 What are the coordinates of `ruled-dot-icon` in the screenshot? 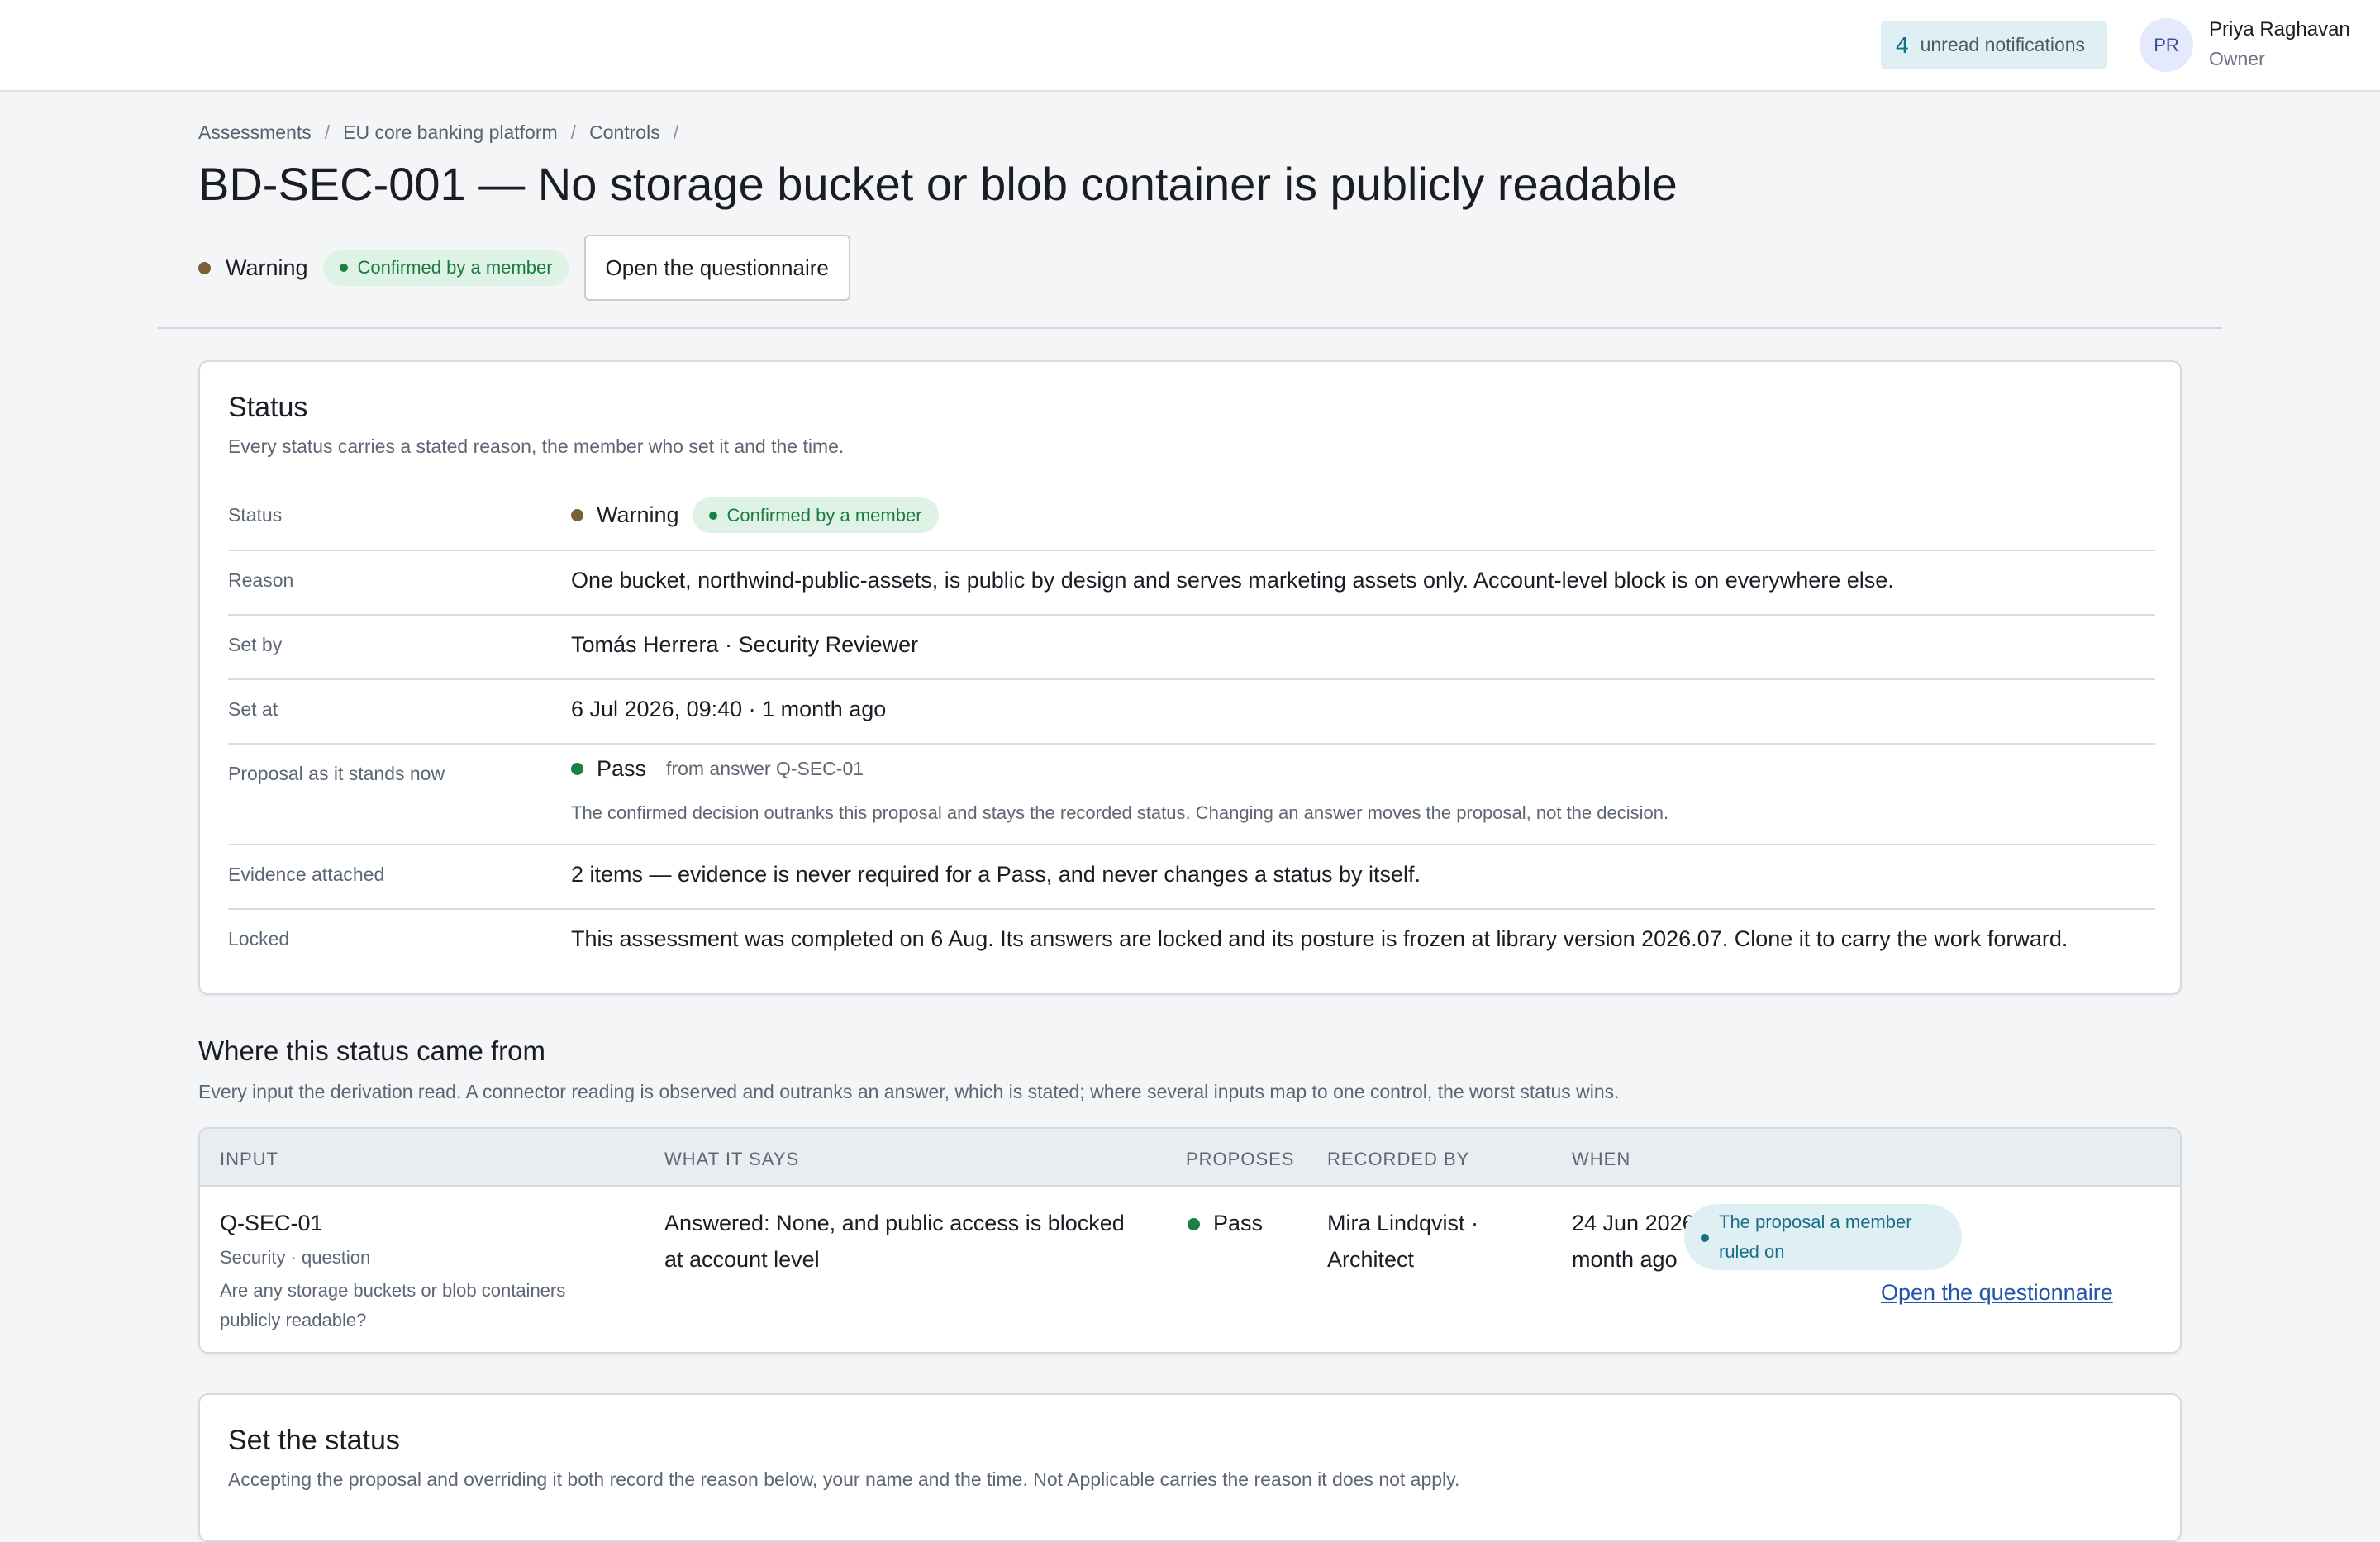 It's located at (1705, 1238).